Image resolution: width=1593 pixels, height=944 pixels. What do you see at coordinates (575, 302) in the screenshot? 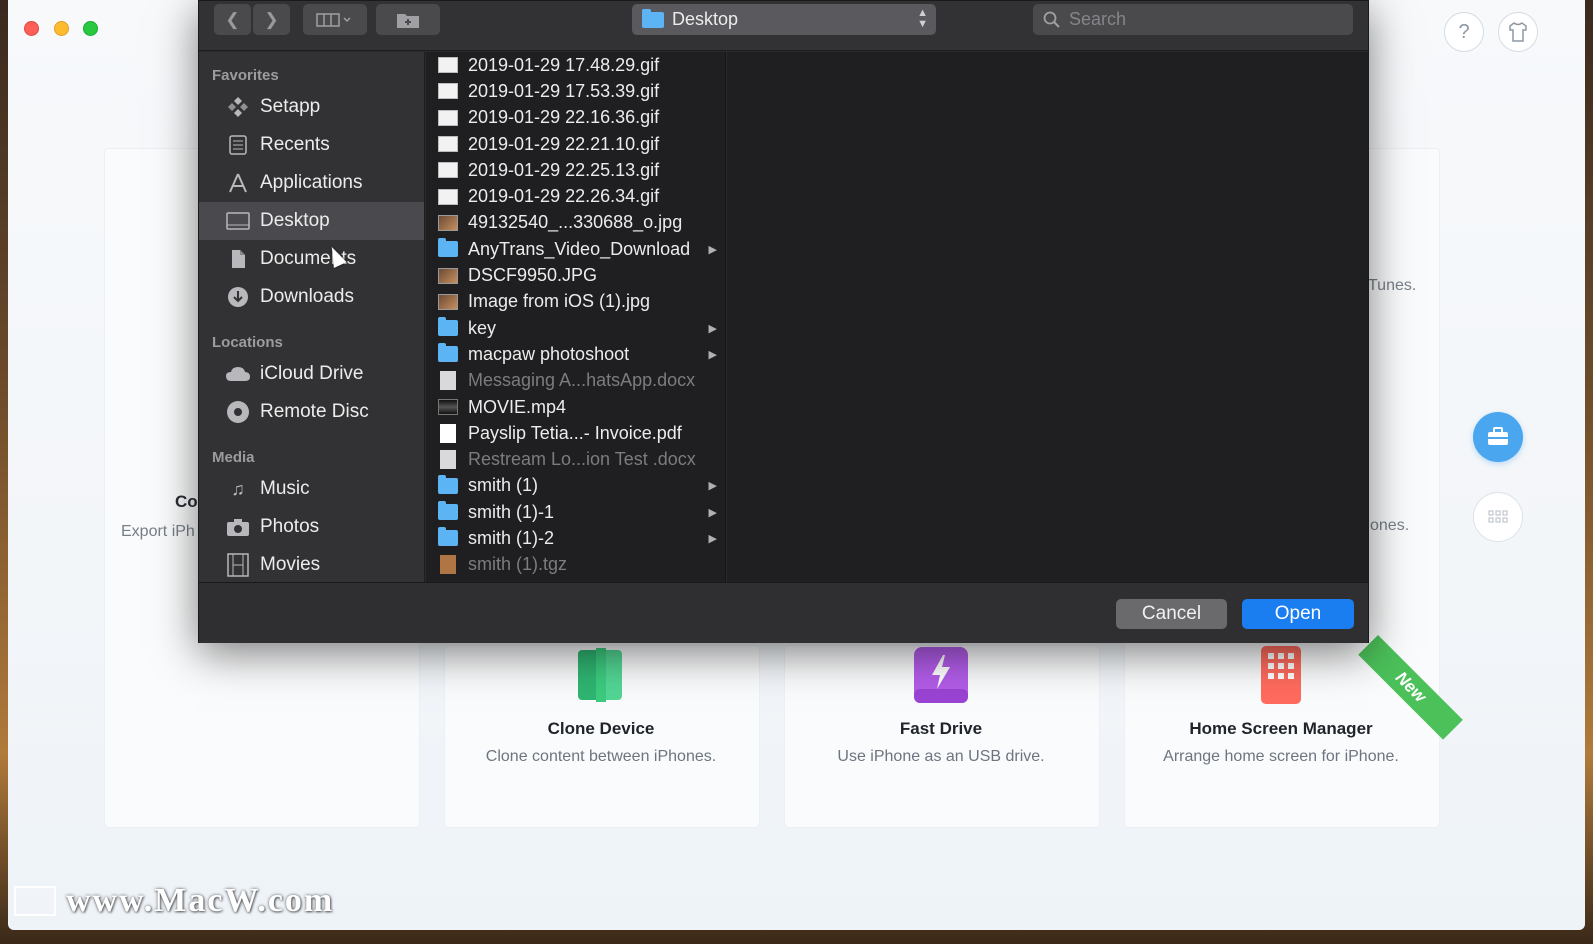
I see `file-row: Image from iOS (1).jpg` at bounding box center [575, 302].